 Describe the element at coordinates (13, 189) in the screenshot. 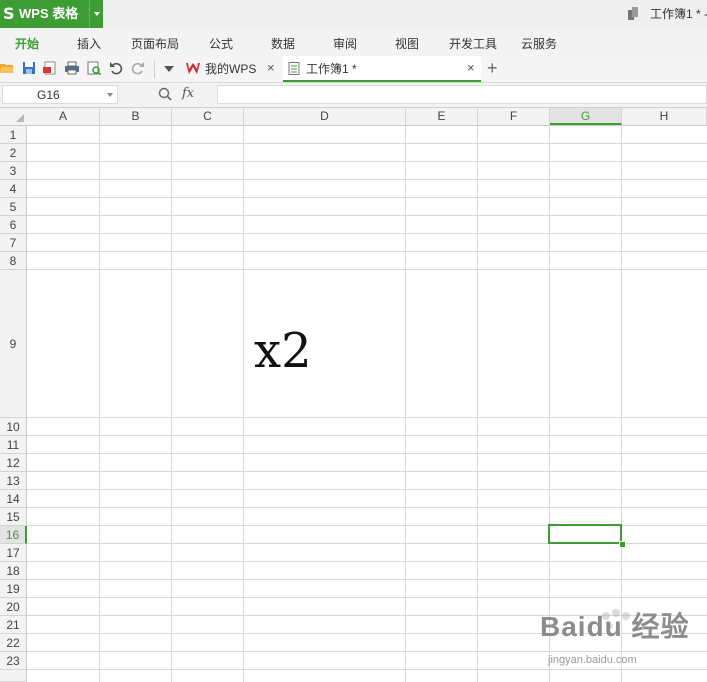

I see `row-header-4: 4` at that location.